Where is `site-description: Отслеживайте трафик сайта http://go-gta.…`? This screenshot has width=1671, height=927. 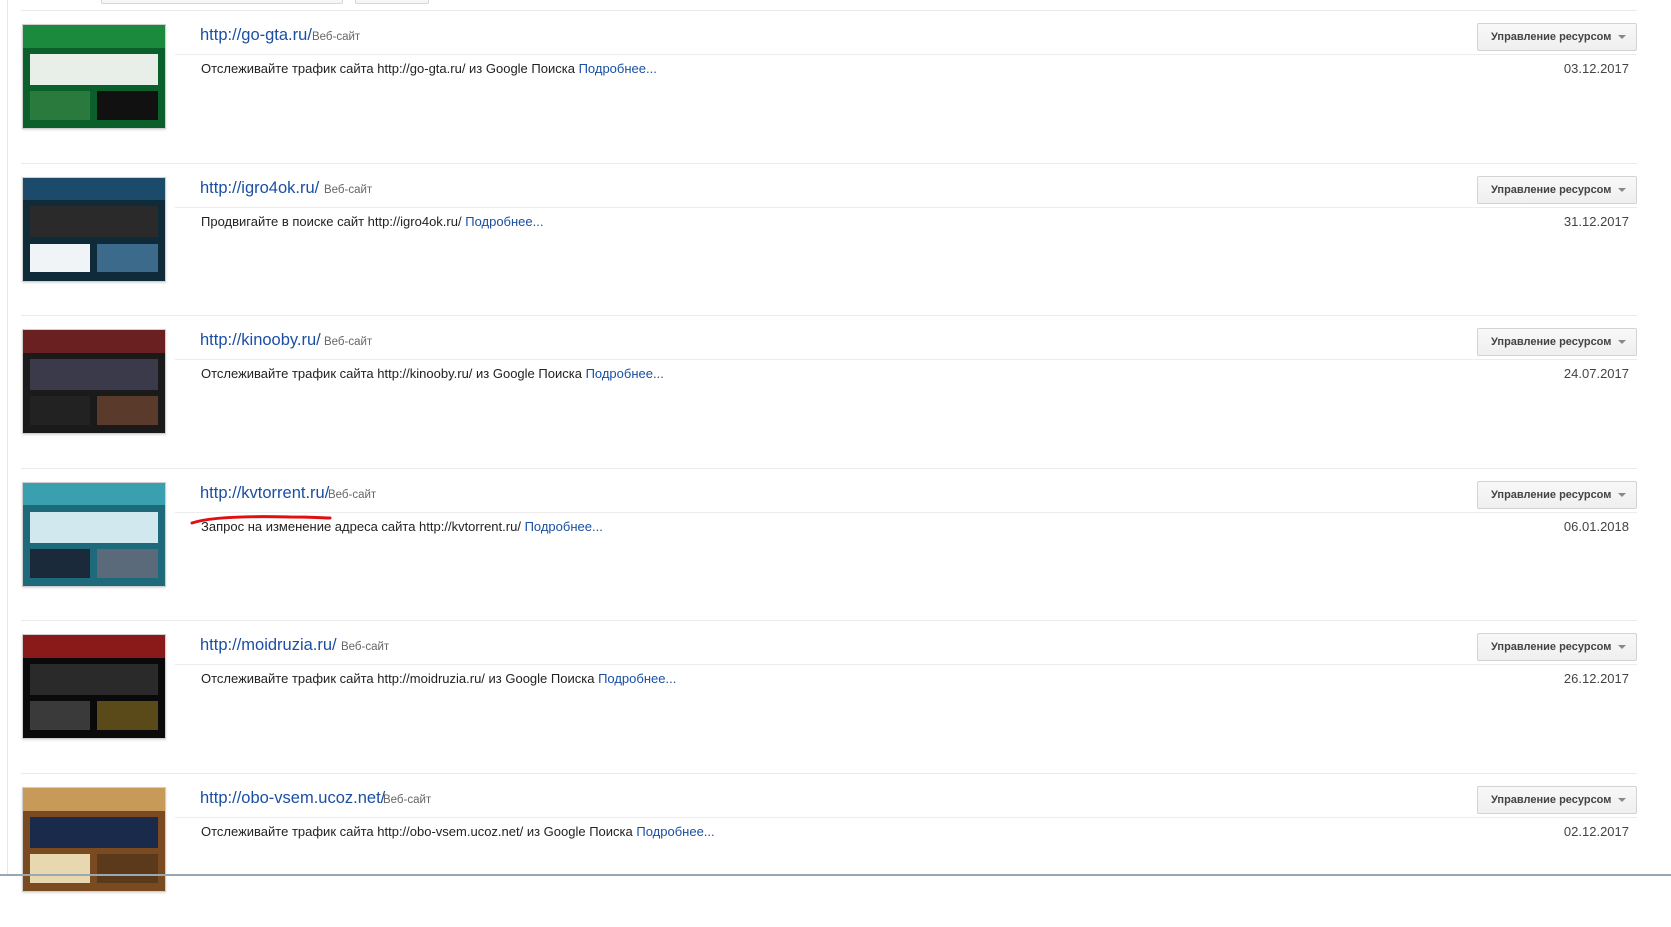 site-description: Отслеживайте трафик сайта http://go-gta.… is located at coordinates (429, 68).